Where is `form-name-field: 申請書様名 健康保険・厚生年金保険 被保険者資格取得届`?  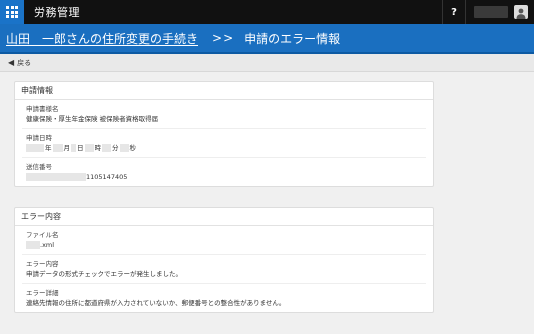
form-name-field: 申請書様名 健康保険・厚生年金保険 被保険者資格取得届 is located at coordinates (224, 114).